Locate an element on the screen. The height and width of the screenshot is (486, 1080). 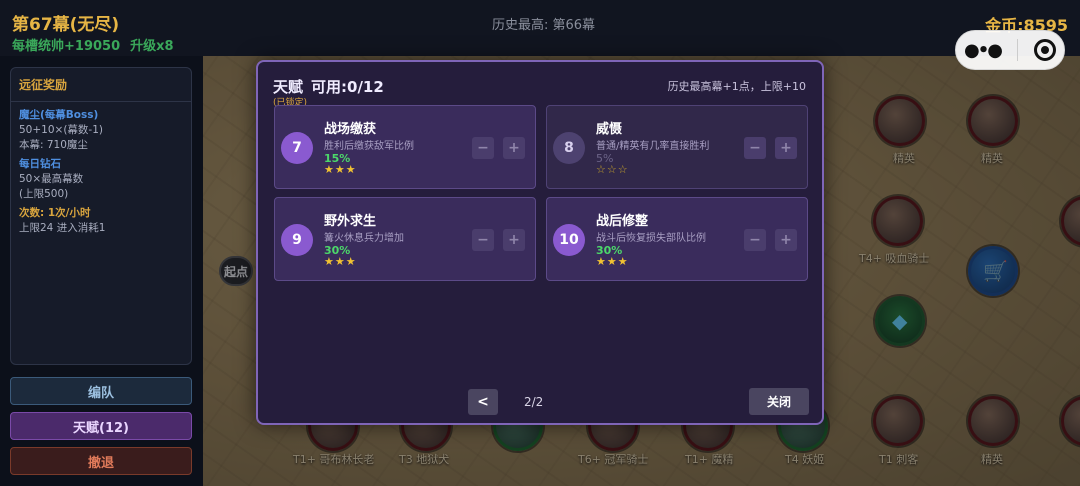
talent-stars: ☆☆☆ is located at coordinates (612, 169).